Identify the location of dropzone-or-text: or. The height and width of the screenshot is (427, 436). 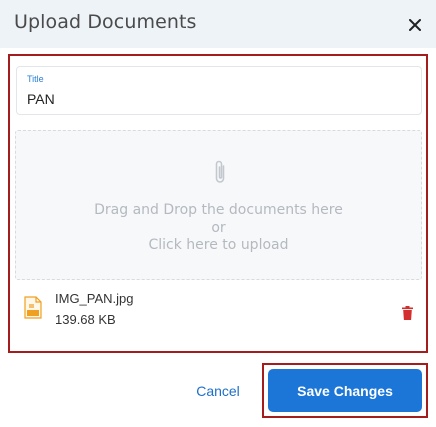
(218, 228).